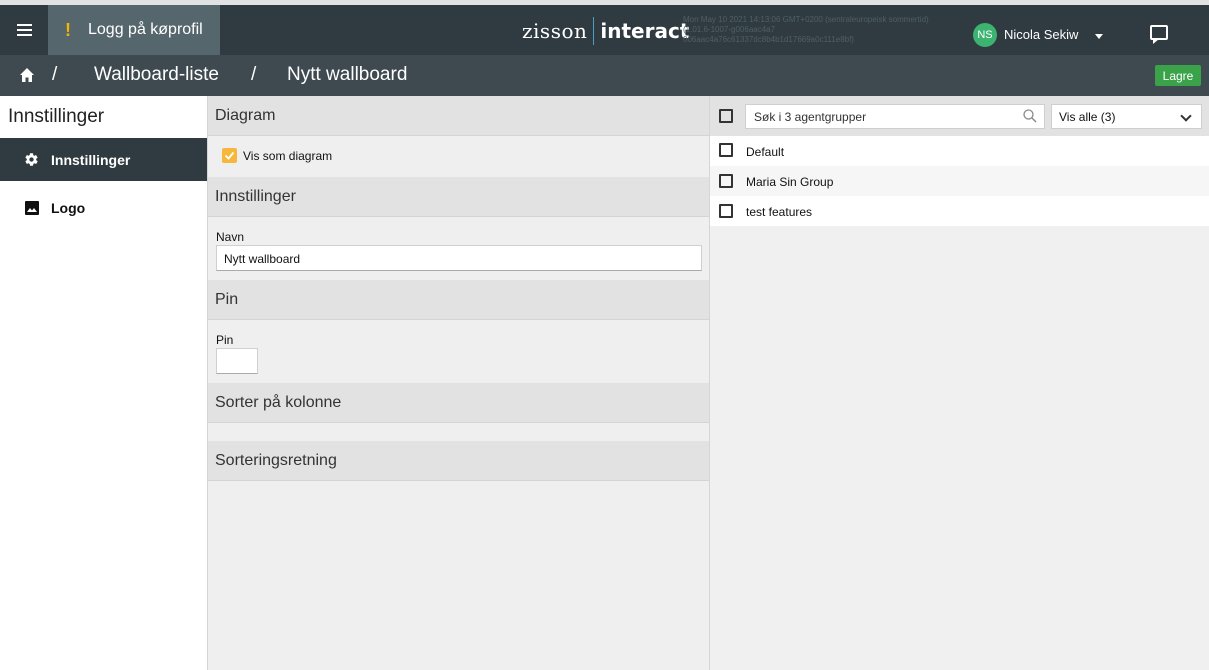  I want to click on search-placeholder: Søk i 3 agentgrupper, so click(810, 117).